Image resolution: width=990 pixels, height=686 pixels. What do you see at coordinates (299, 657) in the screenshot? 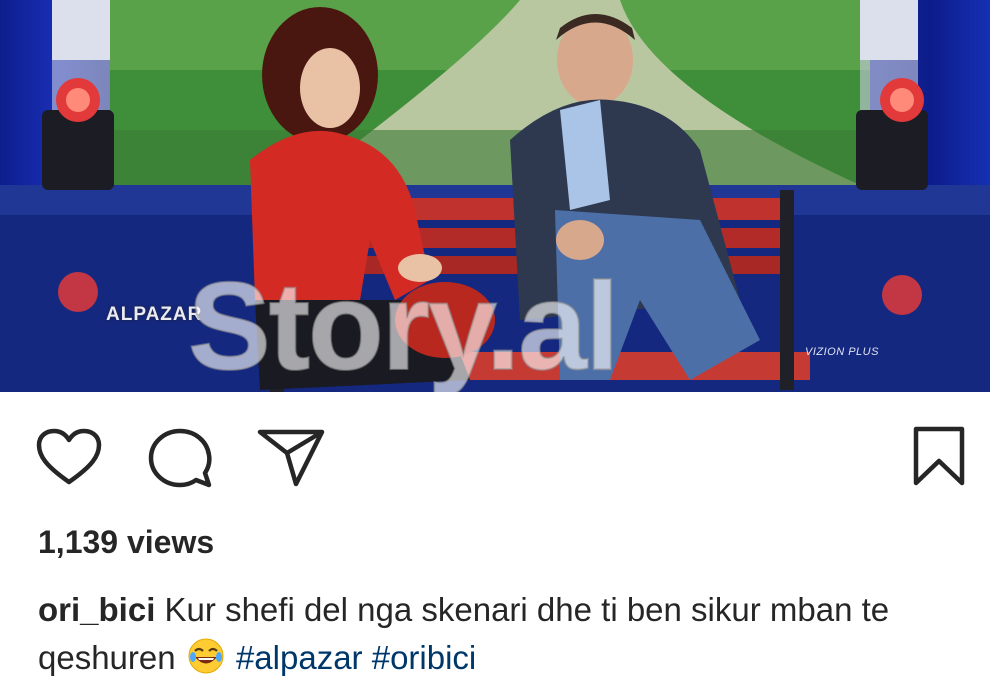
I see `hashtag: #alpazar` at bounding box center [299, 657].